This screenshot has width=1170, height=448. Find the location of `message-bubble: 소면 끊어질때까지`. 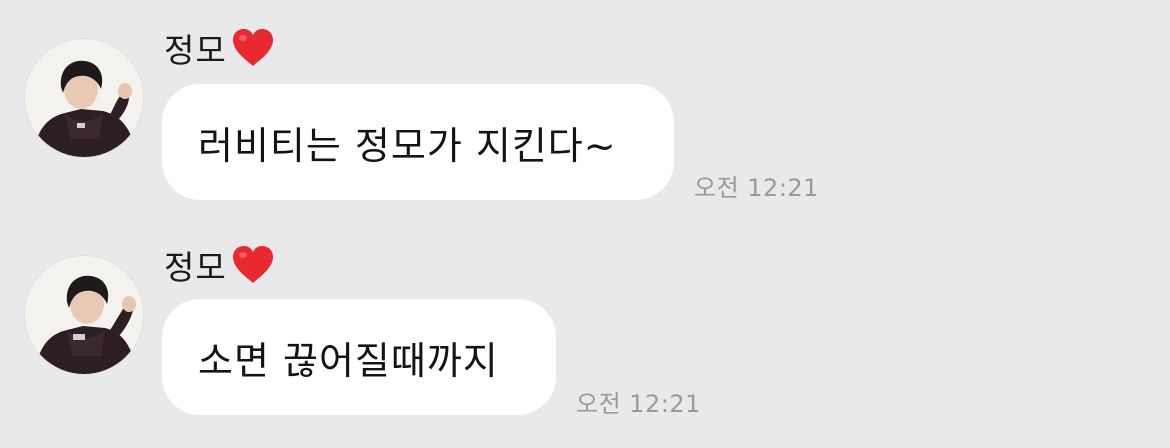

message-bubble: 소면 끊어질때까지 is located at coordinates (359, 357).